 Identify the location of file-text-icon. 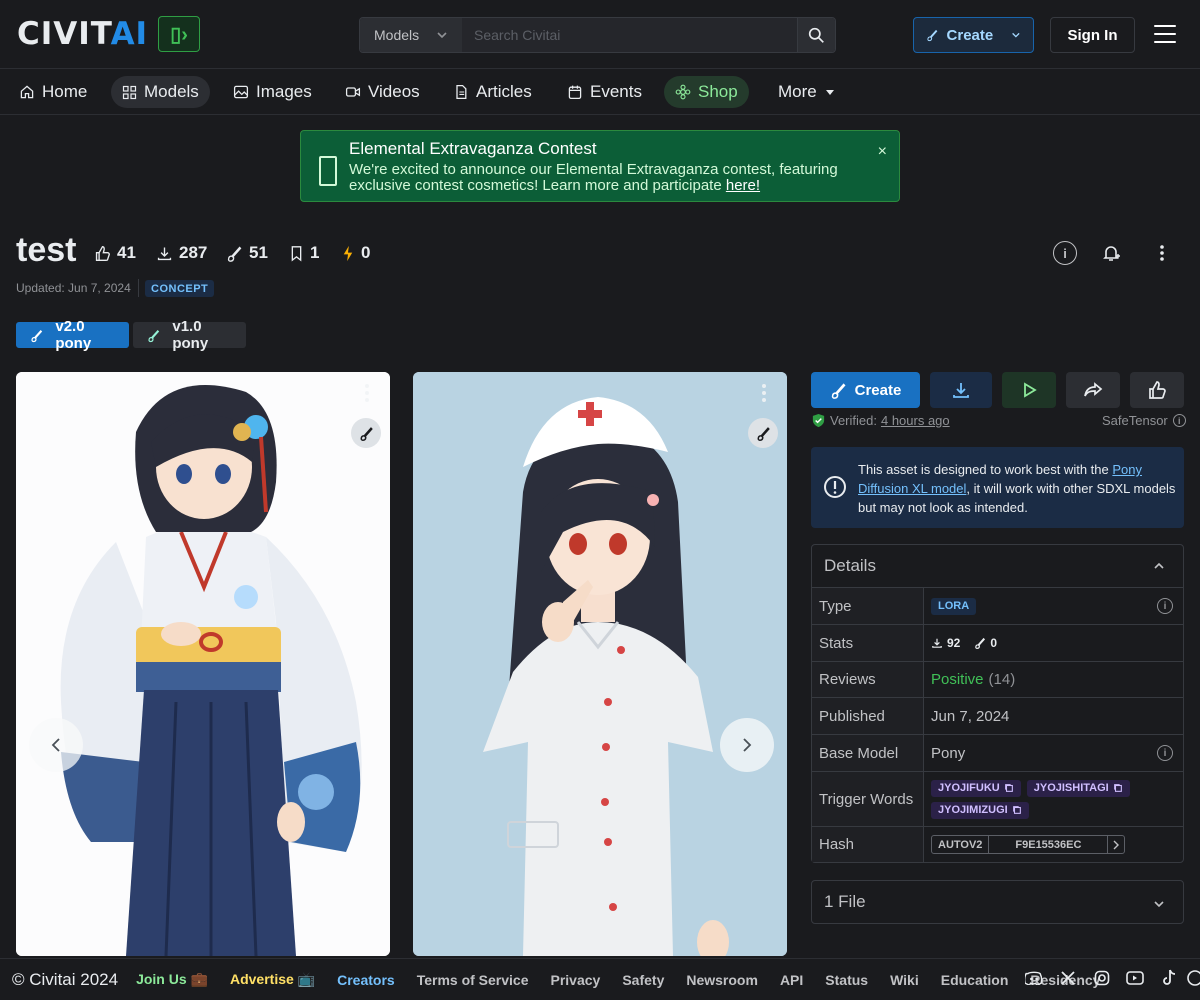
(461, 92).